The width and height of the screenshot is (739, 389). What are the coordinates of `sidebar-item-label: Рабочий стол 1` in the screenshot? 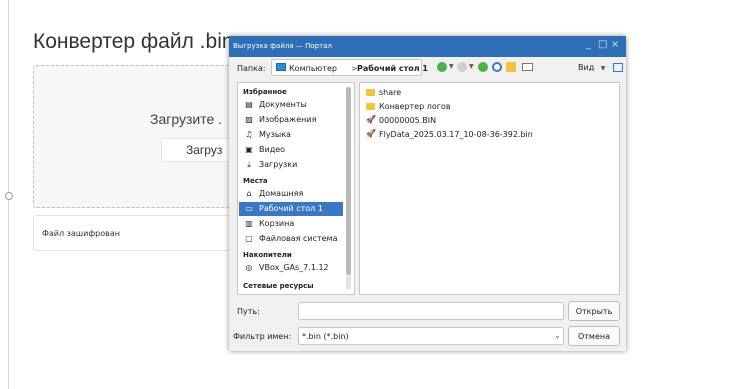 It's located at (291, 208).